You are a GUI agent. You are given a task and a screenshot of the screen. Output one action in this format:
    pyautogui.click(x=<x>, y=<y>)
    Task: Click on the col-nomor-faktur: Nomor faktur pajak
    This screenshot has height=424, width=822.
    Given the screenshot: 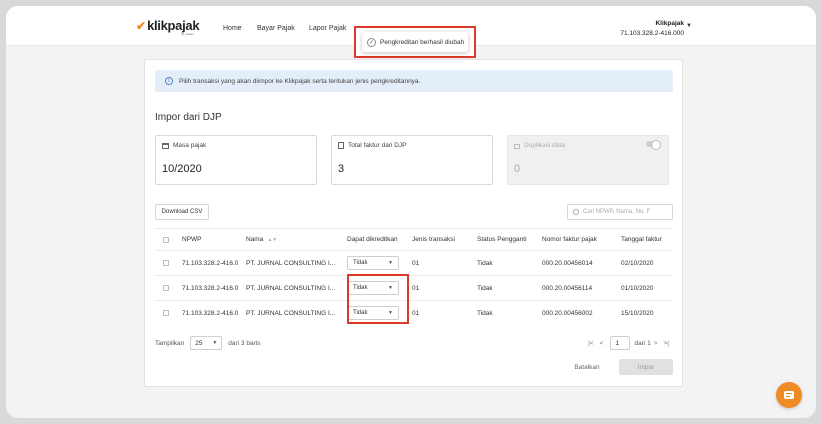 What is the action you would take?
    pyautogui.click(x=569, y=239)
    